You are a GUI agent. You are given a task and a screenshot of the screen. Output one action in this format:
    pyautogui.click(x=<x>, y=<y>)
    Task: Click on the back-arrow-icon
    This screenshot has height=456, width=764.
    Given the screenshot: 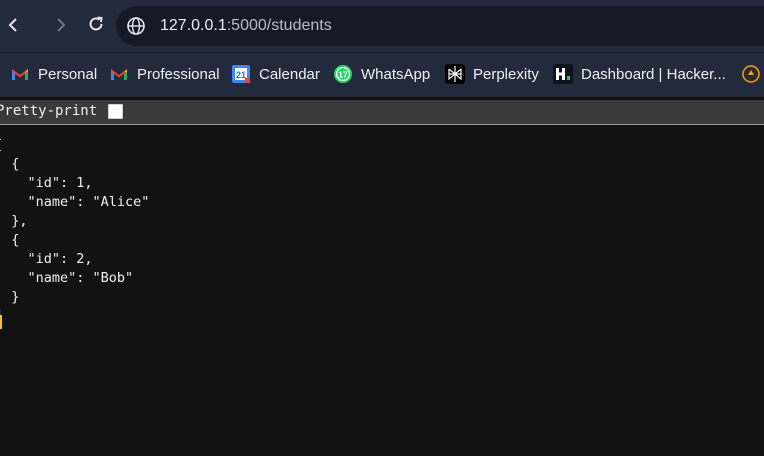 What is the action you would take?
    pyautogui.click(x=14, y=26)
    